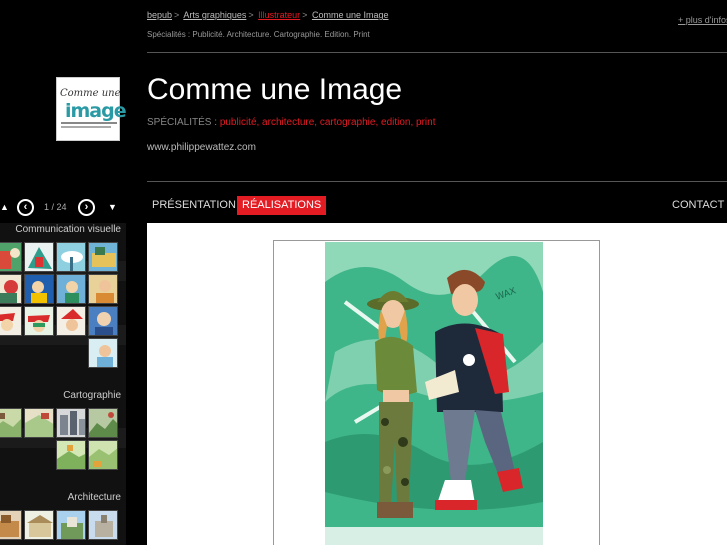 This screenshot has height=545, width=727. I want to click on section-title-architecture: Architecture, so click(94, 497).